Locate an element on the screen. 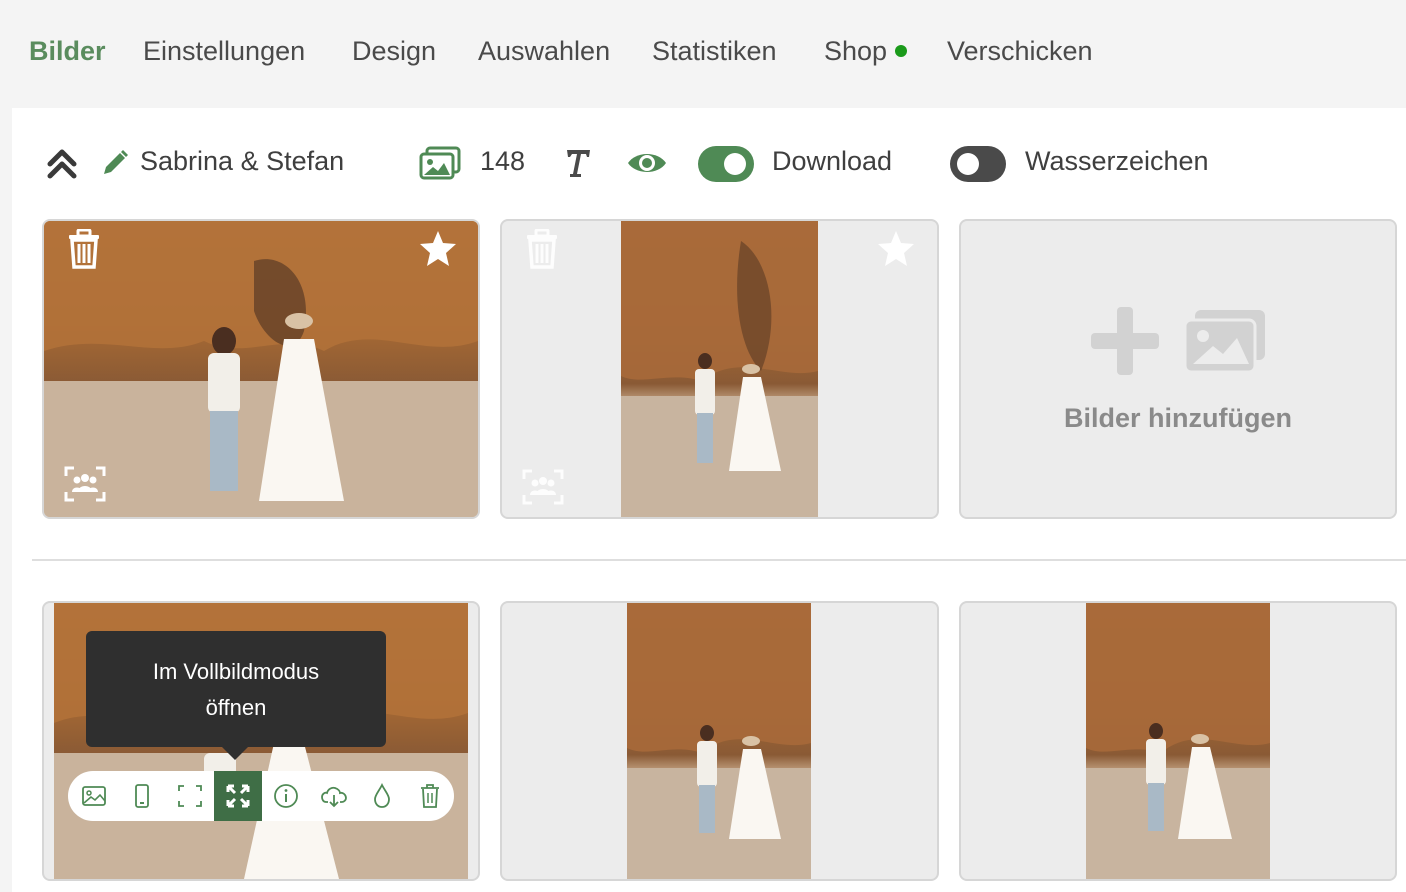  download-toggle-switch is located at coordinates (726, 164).